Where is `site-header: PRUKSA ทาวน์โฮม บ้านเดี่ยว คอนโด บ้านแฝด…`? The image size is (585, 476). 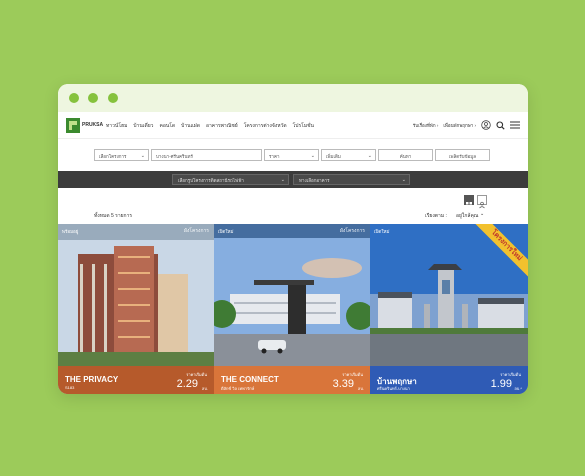
site-header: PRUKSA ทาวน์โฮม บ้านเดี่ยว คอนโด บ้านแฝด… is located at coordinates (293, 126).